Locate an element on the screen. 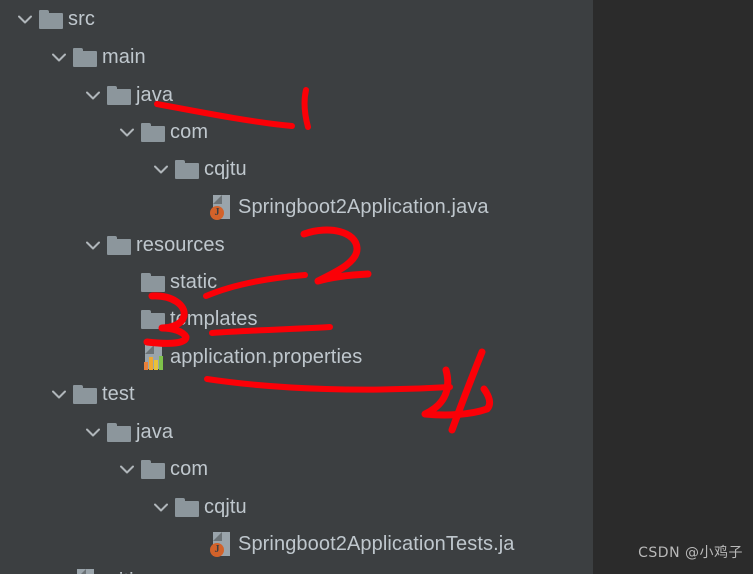 The image size is (753, 574). tree-node-label: Springboot2Application.java is located at coordinates (363, 206).